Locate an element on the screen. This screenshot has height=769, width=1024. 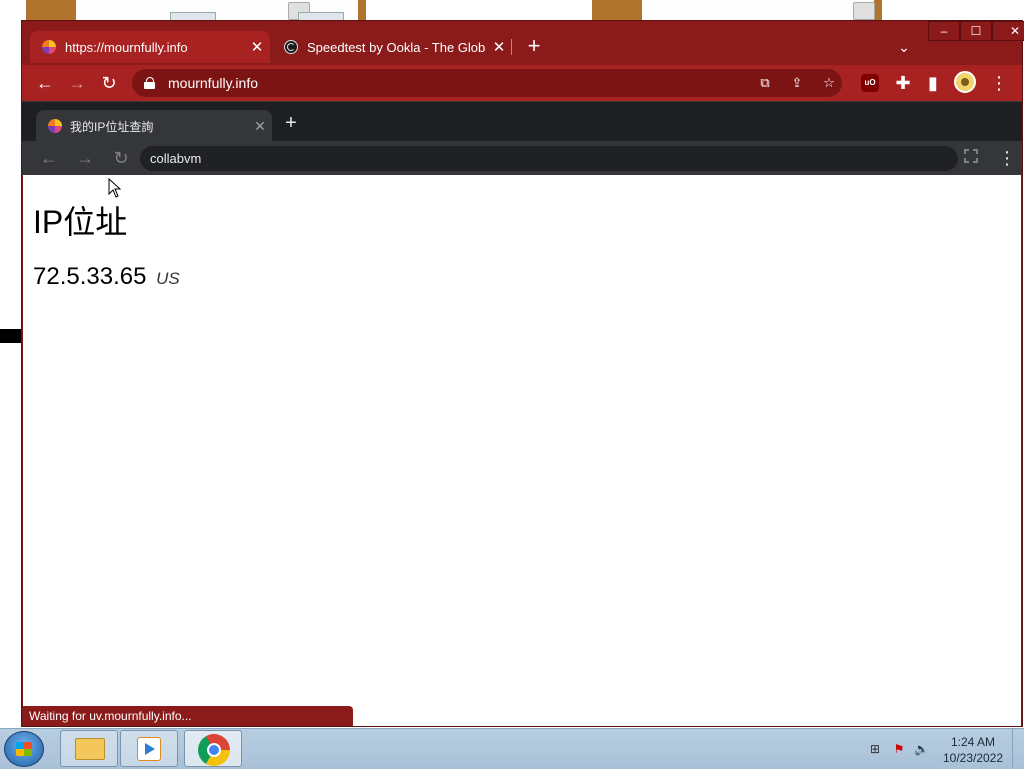
taskbar-media-player is located at coordinates (149, 748).